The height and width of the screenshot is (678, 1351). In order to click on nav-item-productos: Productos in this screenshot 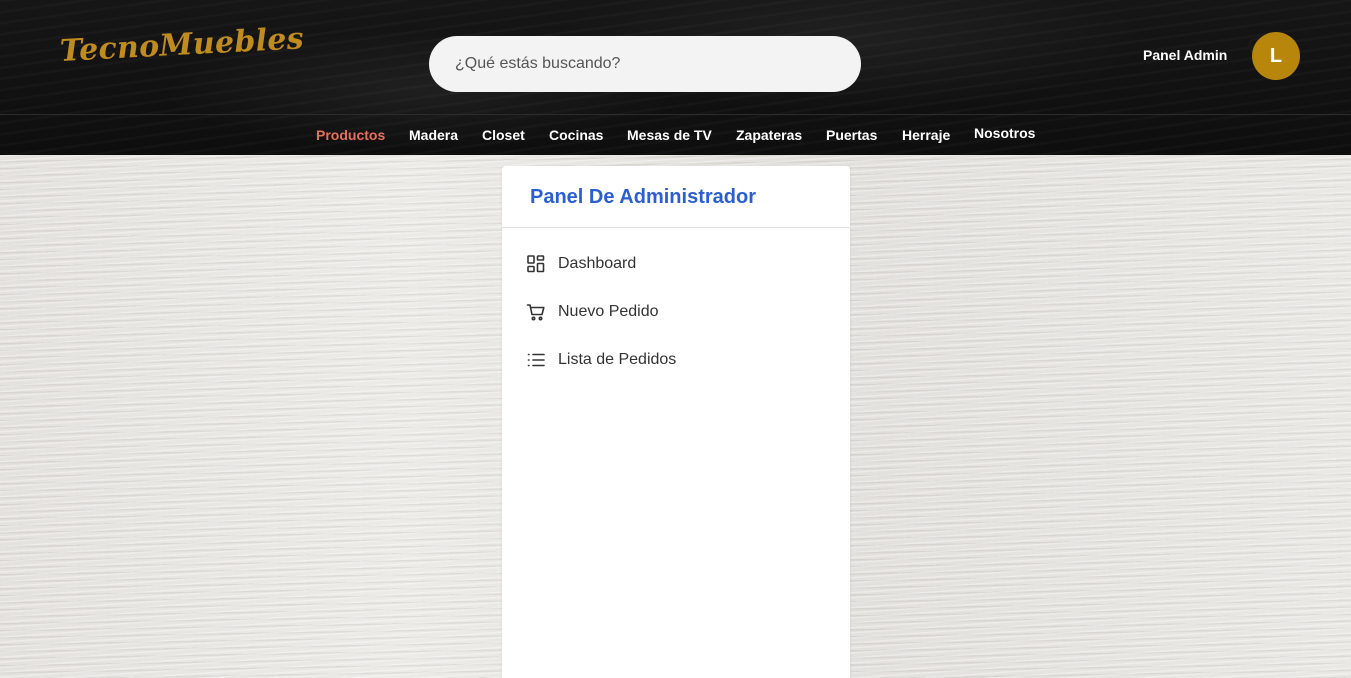, I will do `click(350, 135)`.